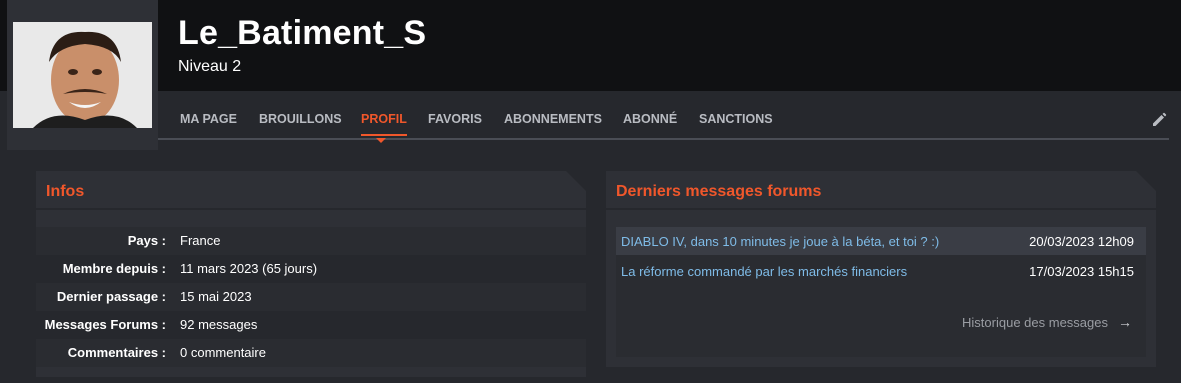 This screenshot has height=383, width=1181. Describe the element at coordinates (381, 140) in the screenshot. I see `active-tab-caret` at that location.